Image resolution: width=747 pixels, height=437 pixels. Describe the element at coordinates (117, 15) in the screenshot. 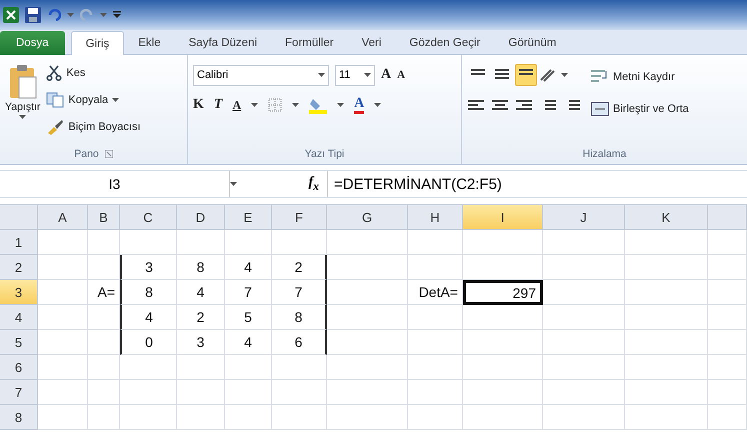

I see `customize-icon` at that location.